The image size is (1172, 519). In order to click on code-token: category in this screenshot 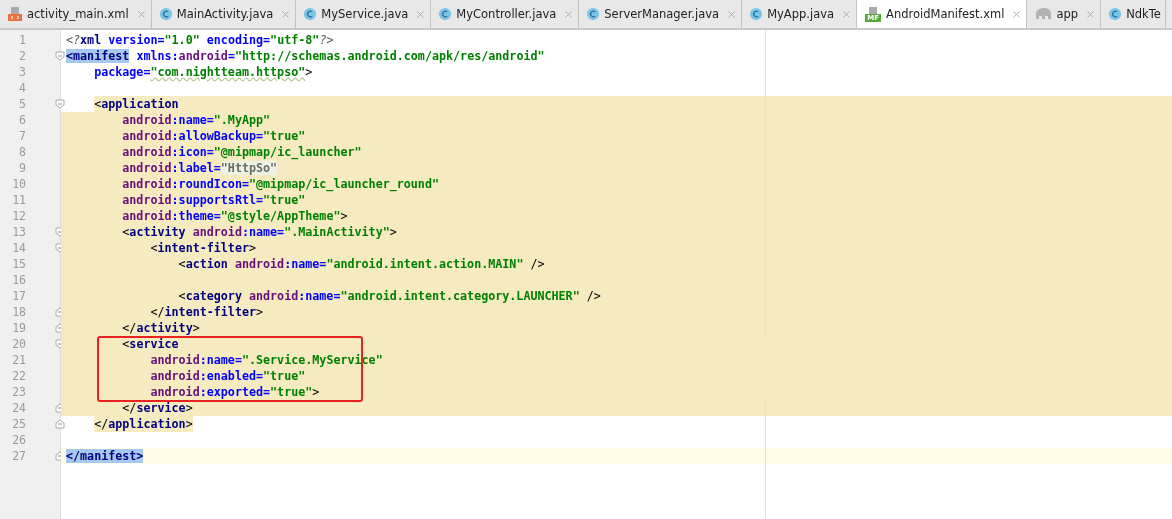, I will do `click(213, 296)`.